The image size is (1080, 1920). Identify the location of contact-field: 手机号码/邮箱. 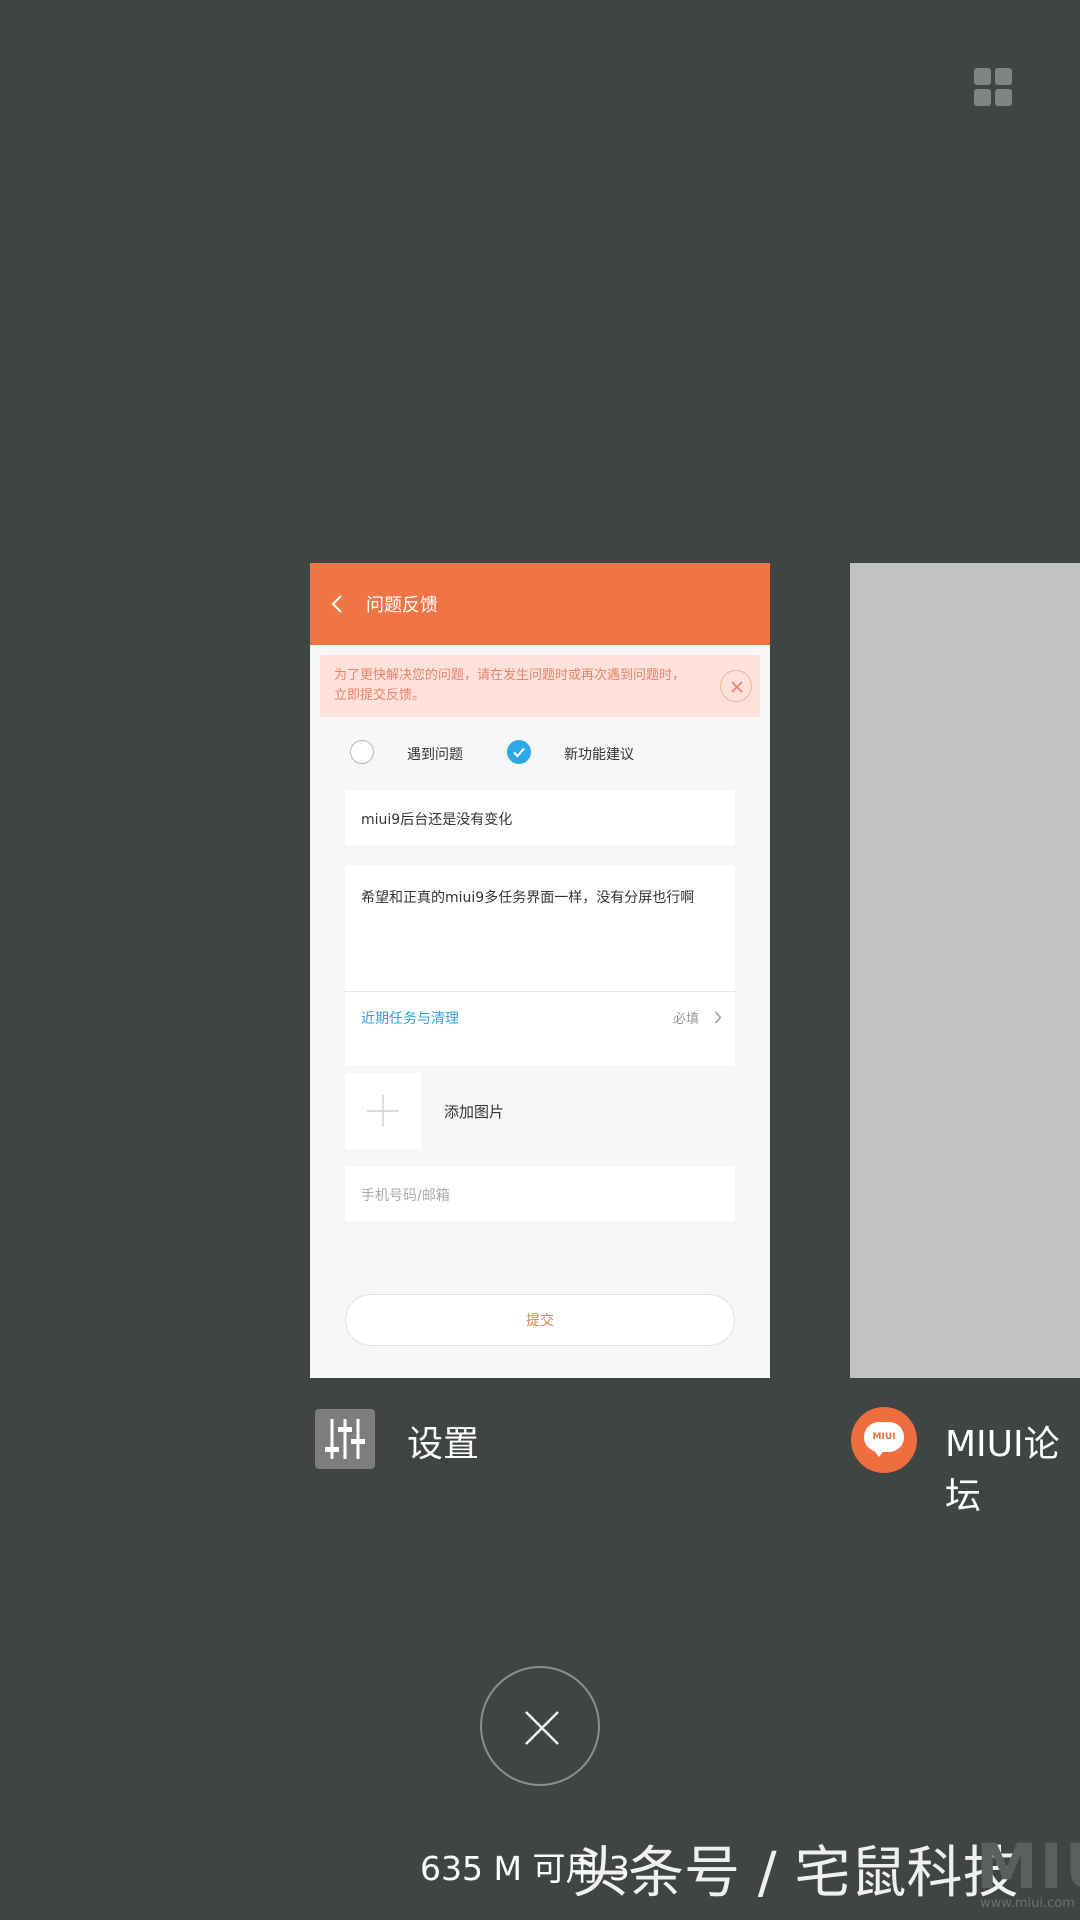
(540, 1194).